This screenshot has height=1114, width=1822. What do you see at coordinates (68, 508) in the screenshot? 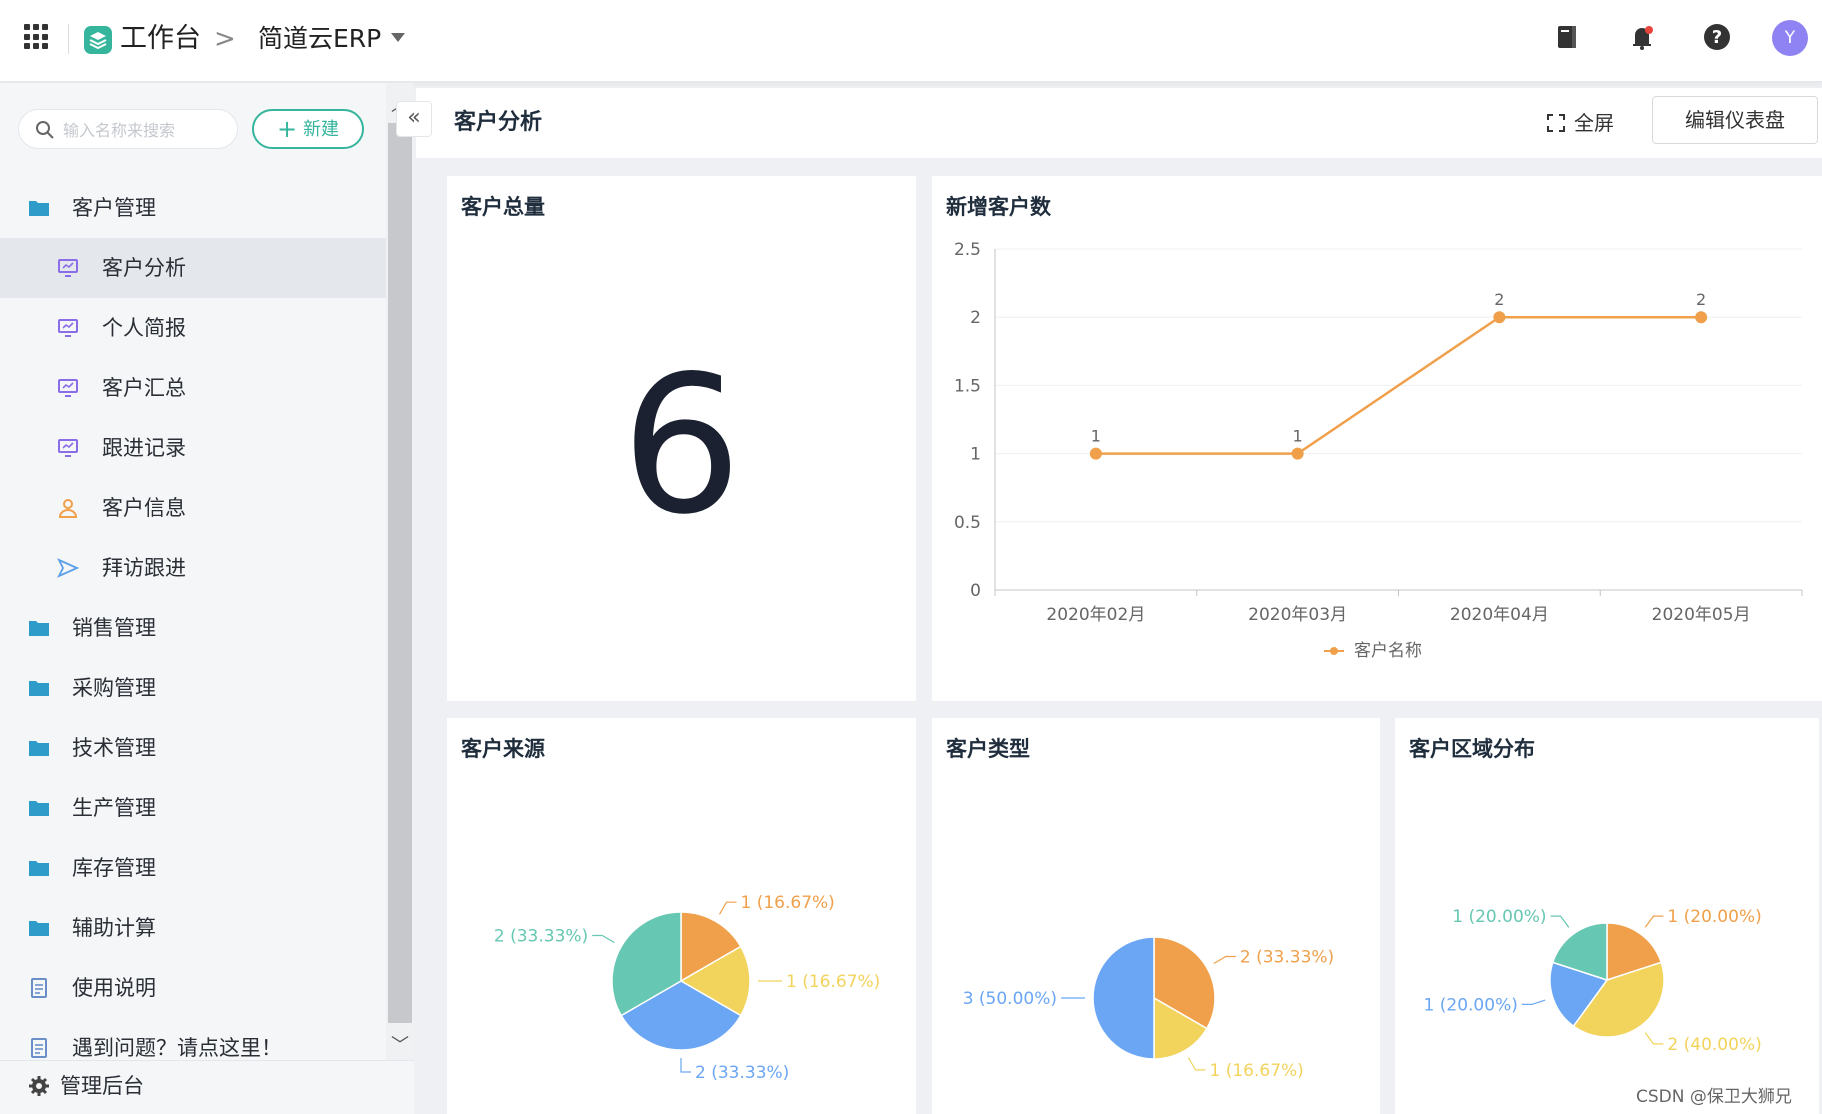
I see `person-icon` at bounding box center [68, 508].